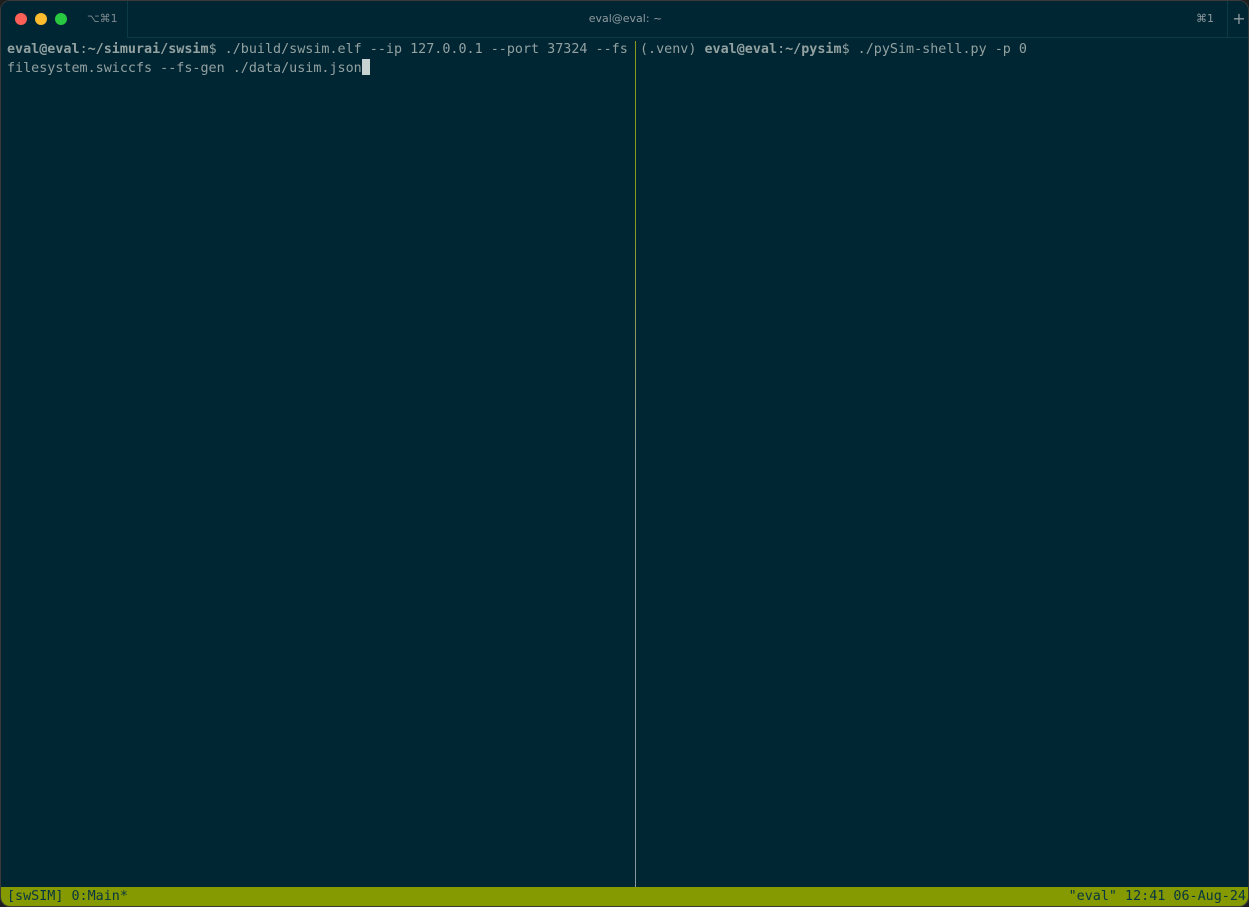  Describe the element at coordinates (1237, 19) in the screenshot. I see `add-tab-button: +` at that location.